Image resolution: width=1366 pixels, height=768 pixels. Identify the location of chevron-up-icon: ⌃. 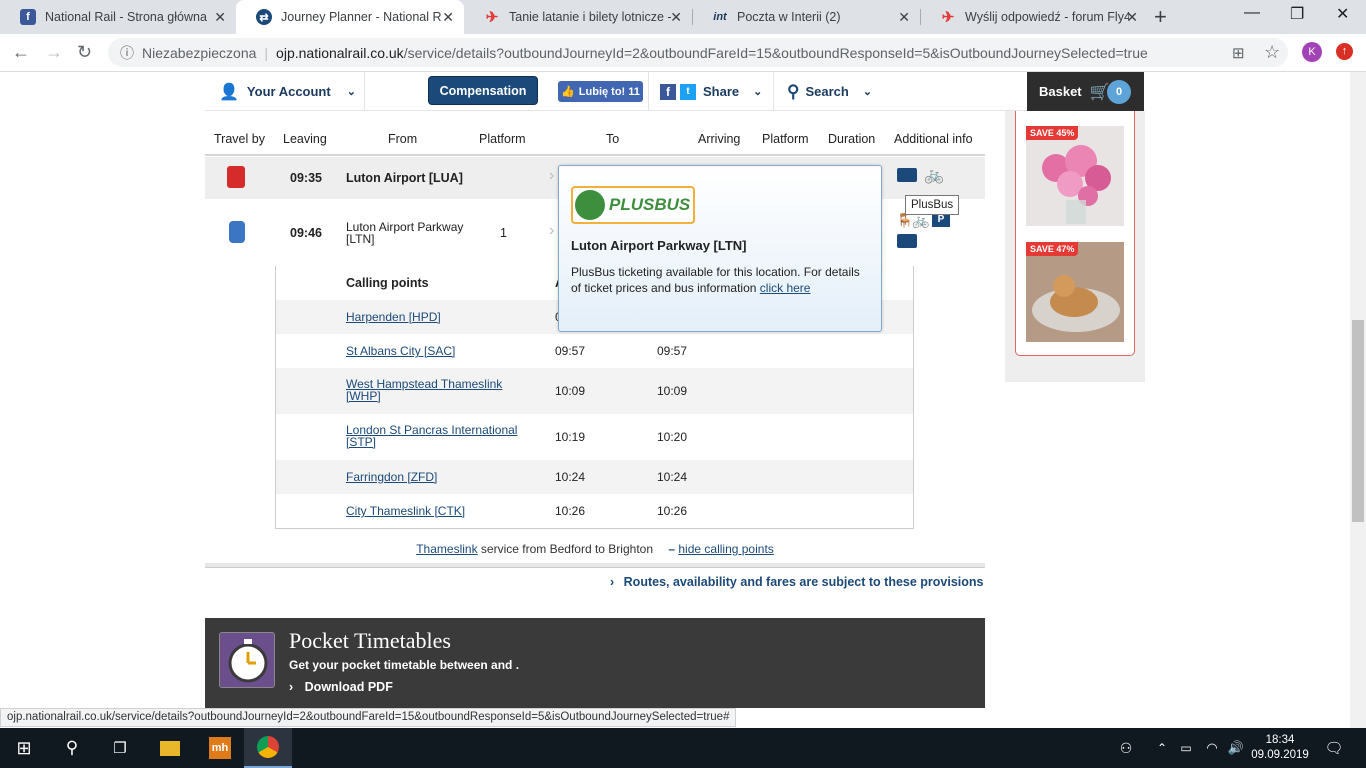
(1162, 748).